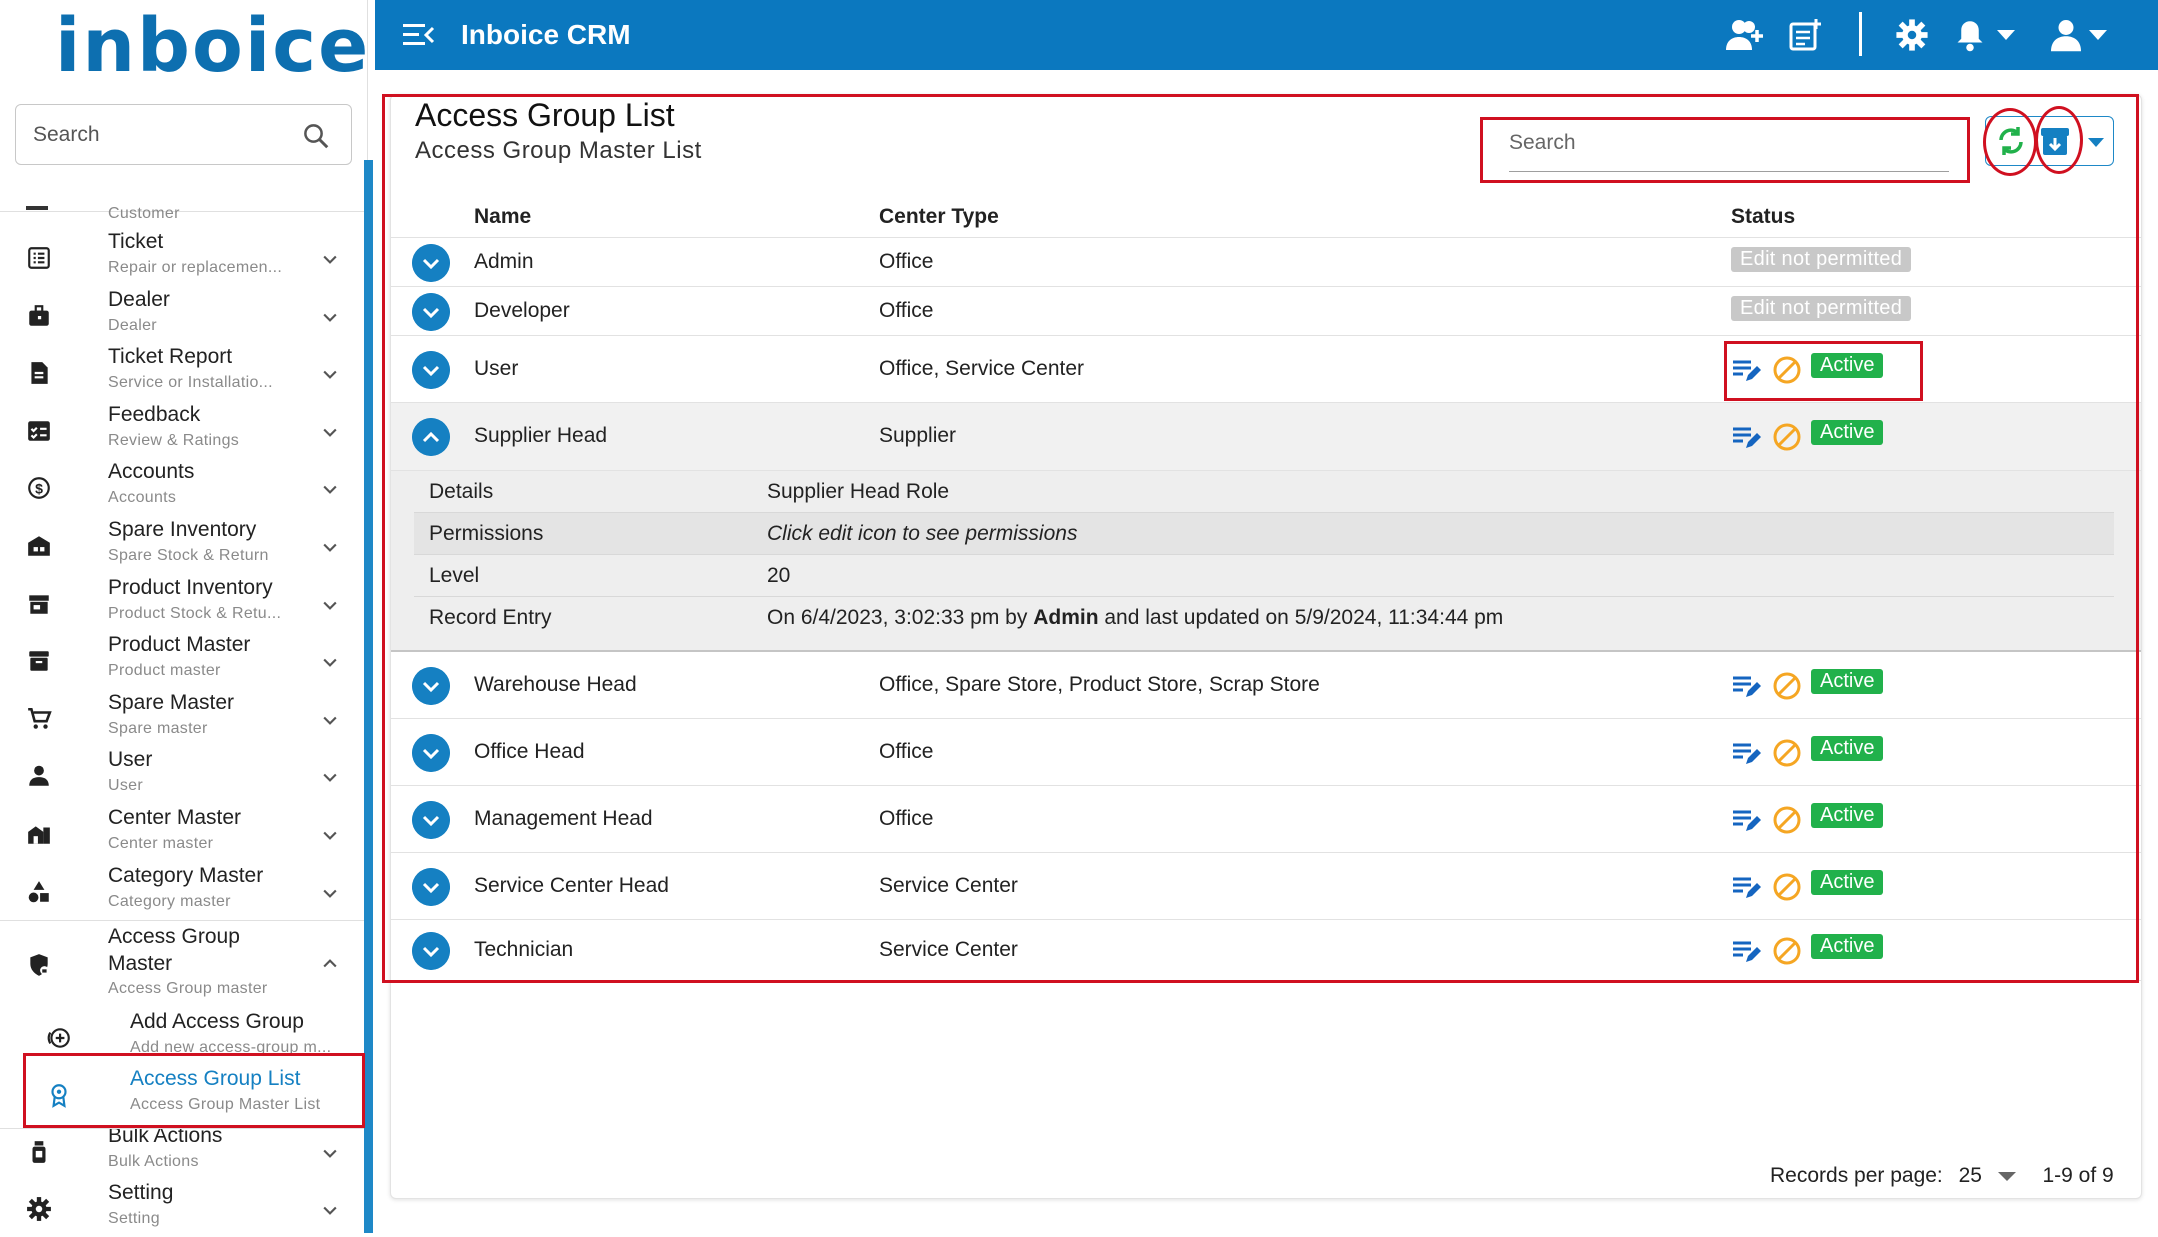  I want to click on chevron-up-icon, so click(330, 964).